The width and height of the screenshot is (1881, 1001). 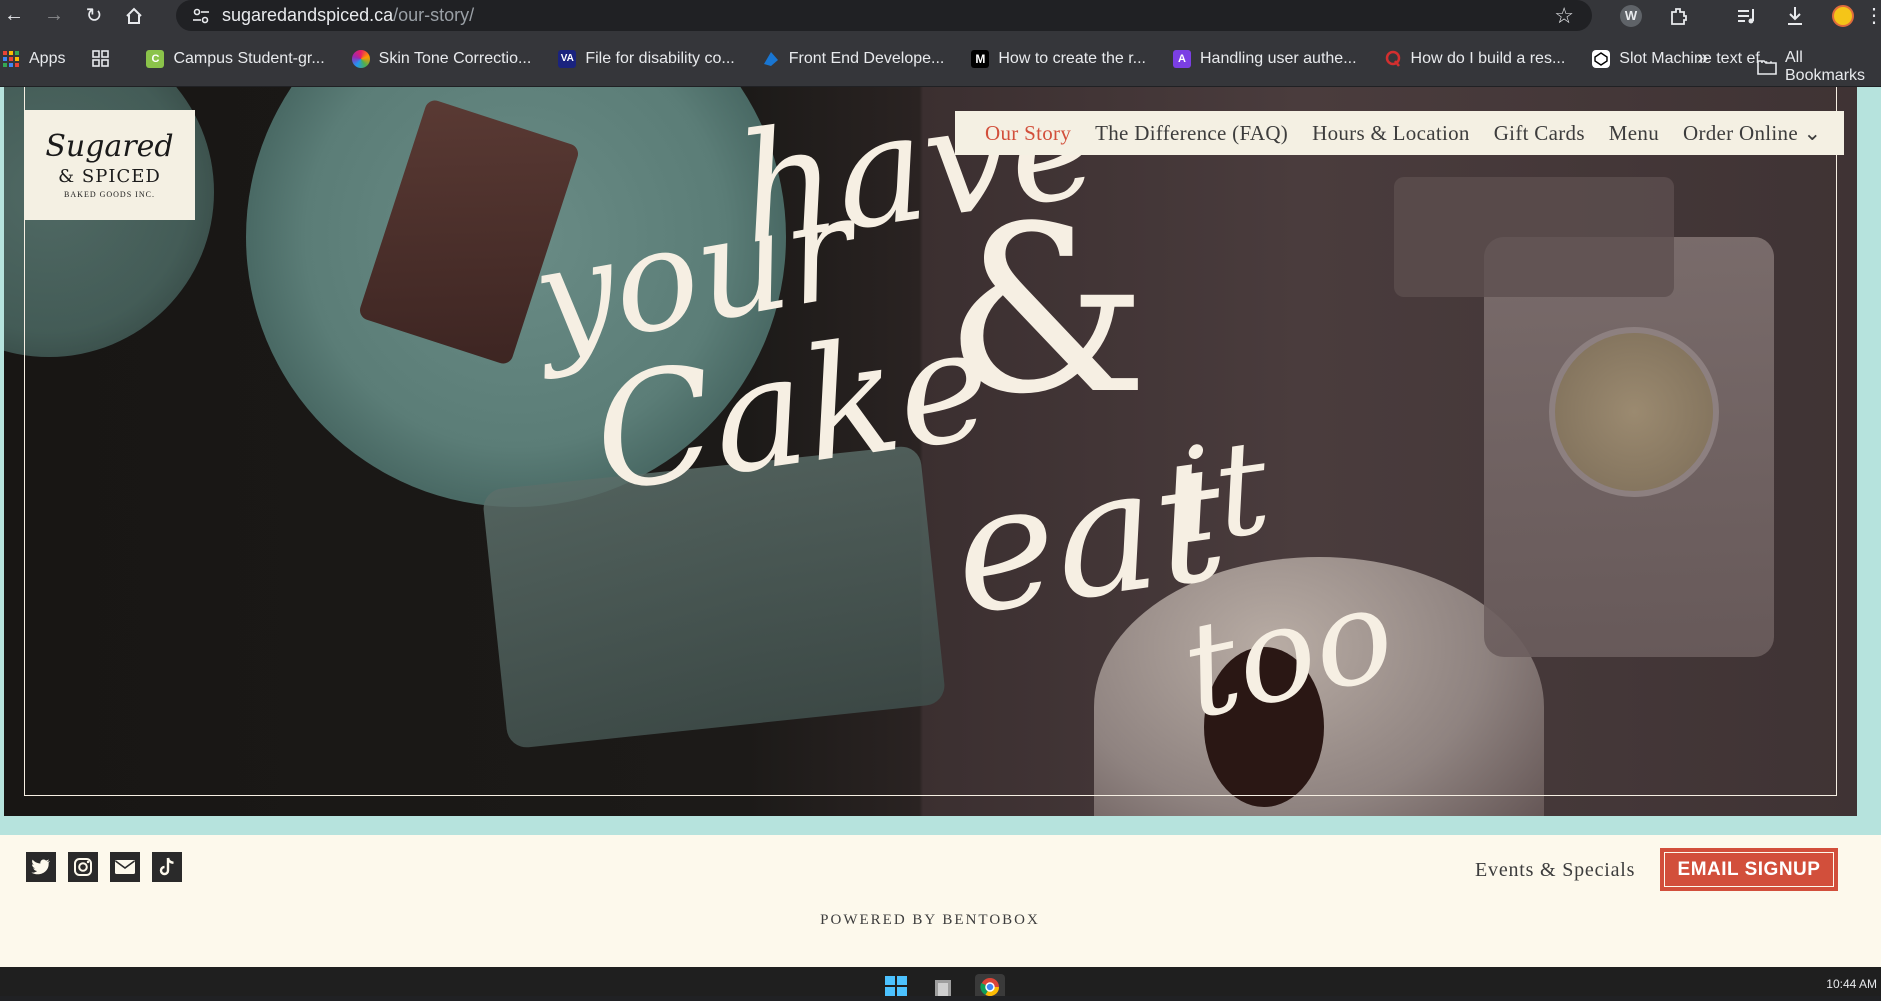 What do you see at coordinates (896, 985) in the screenshot?
I see `windows-start-icon` at bounding box center [896, 985].